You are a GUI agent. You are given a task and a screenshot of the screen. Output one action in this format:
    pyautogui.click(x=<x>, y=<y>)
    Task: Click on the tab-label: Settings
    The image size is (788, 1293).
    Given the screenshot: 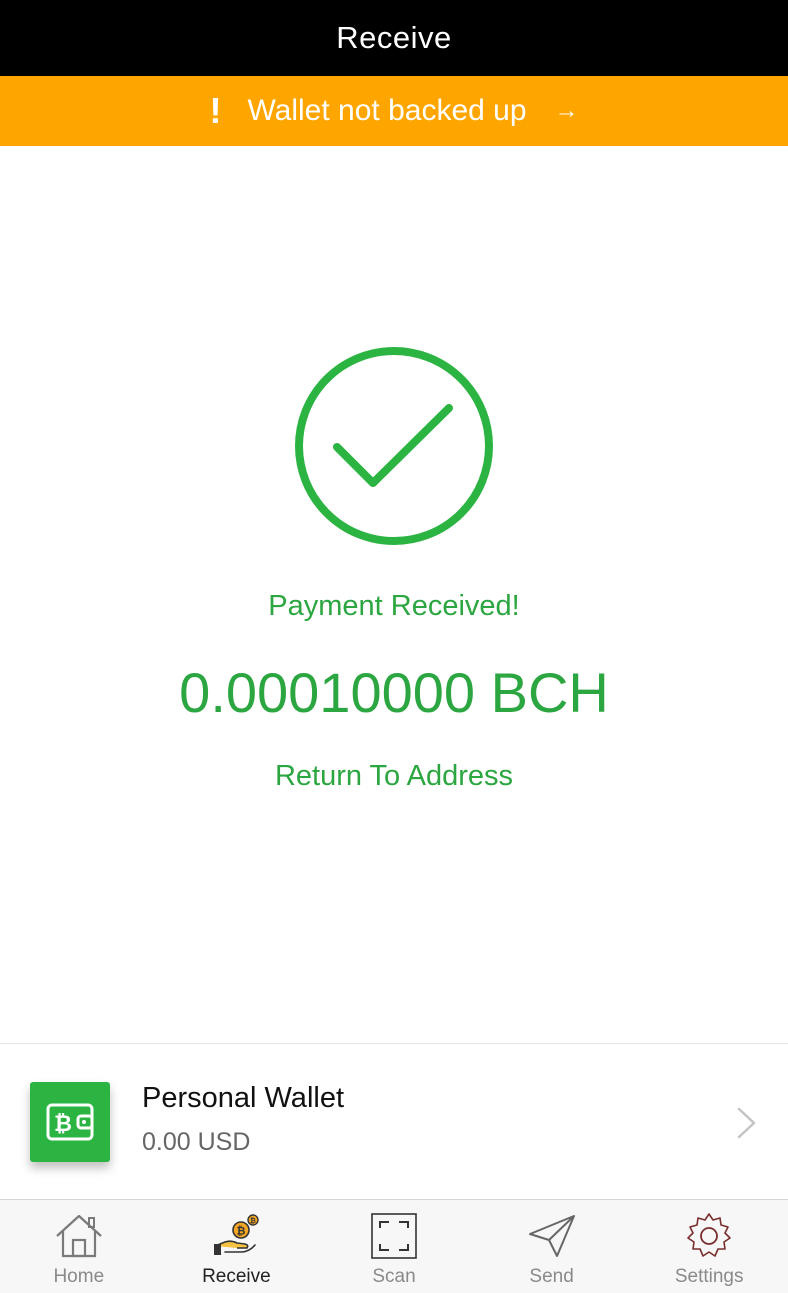 What is the action you would take?
    pyautogui.click(x=709, y=1276)
    